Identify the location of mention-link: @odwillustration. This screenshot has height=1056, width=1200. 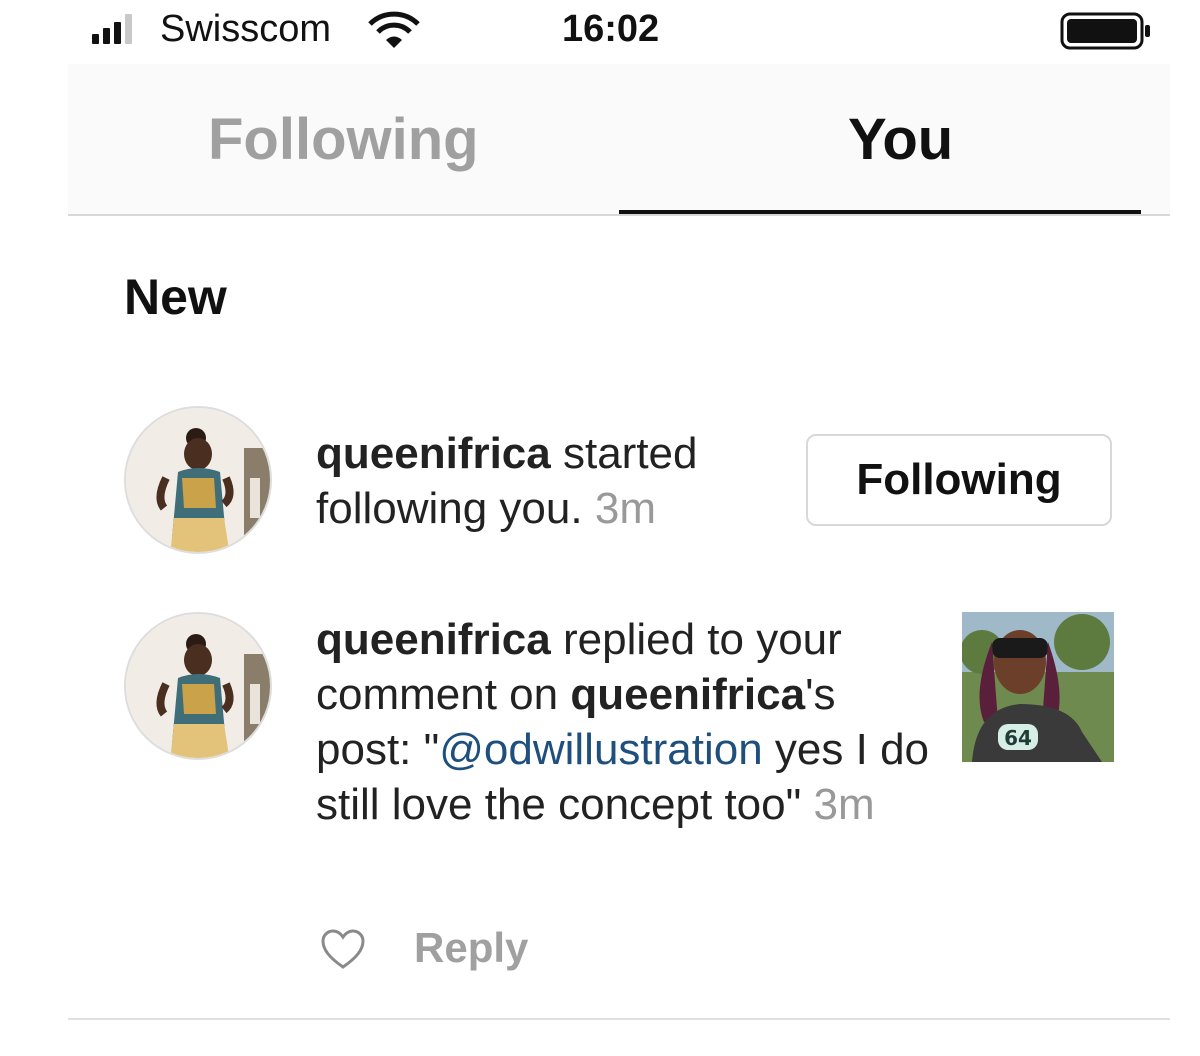
(600, 749).